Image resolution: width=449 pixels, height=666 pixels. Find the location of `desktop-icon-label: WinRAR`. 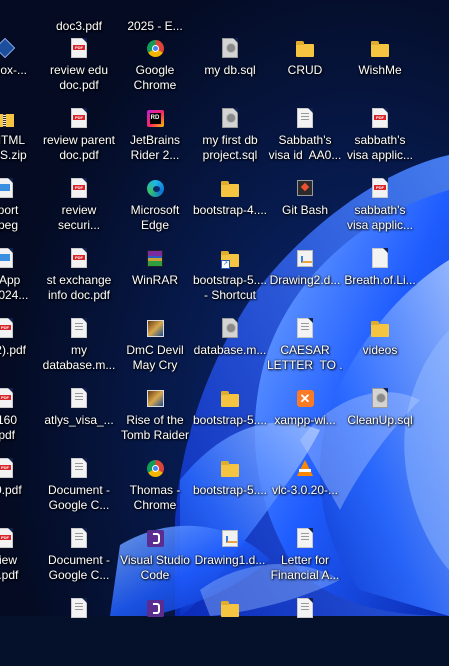

desktop-icon-label: WinRAR is located at coordinates (154, 280).